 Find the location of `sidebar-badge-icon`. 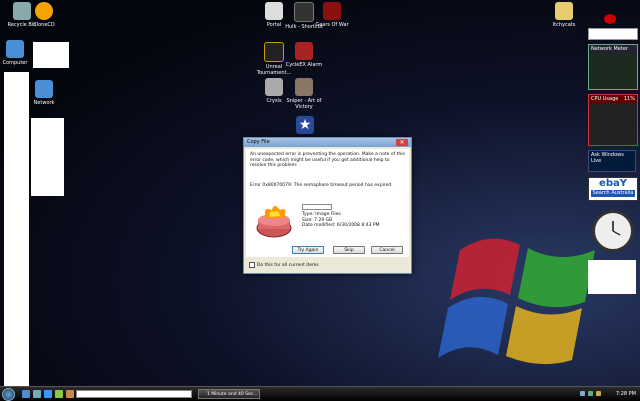

sidebar-badge-icon is located at coordinates (610, 19).